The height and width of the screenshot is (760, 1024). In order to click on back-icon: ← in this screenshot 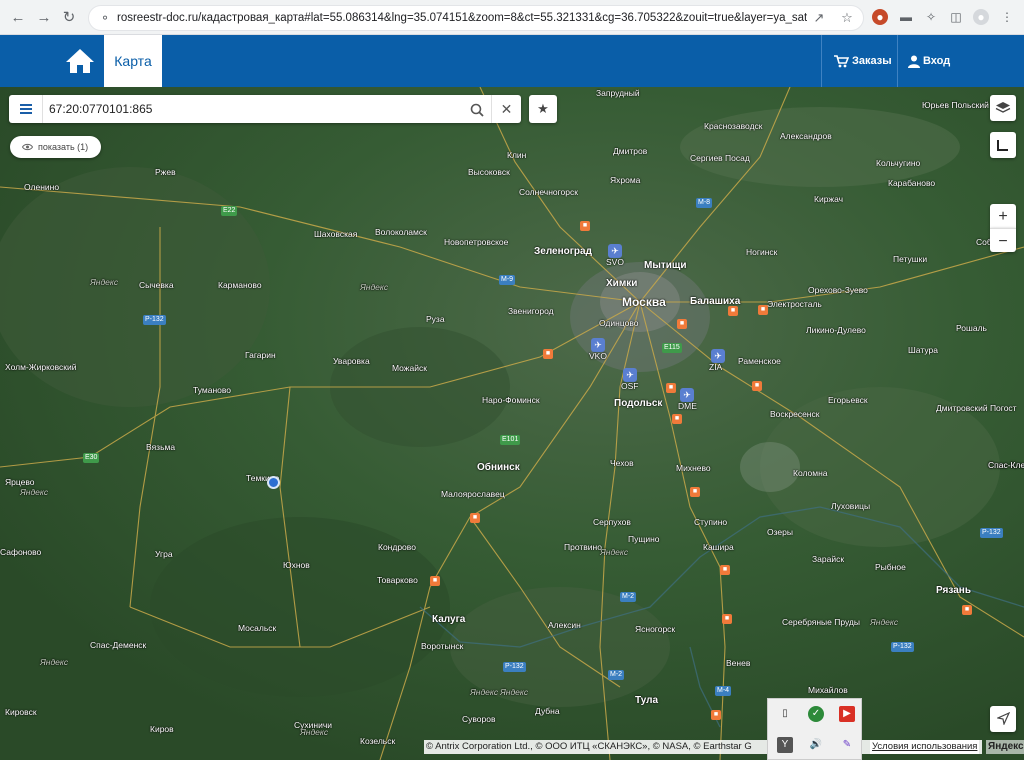, I will do `click(18, 18)`.